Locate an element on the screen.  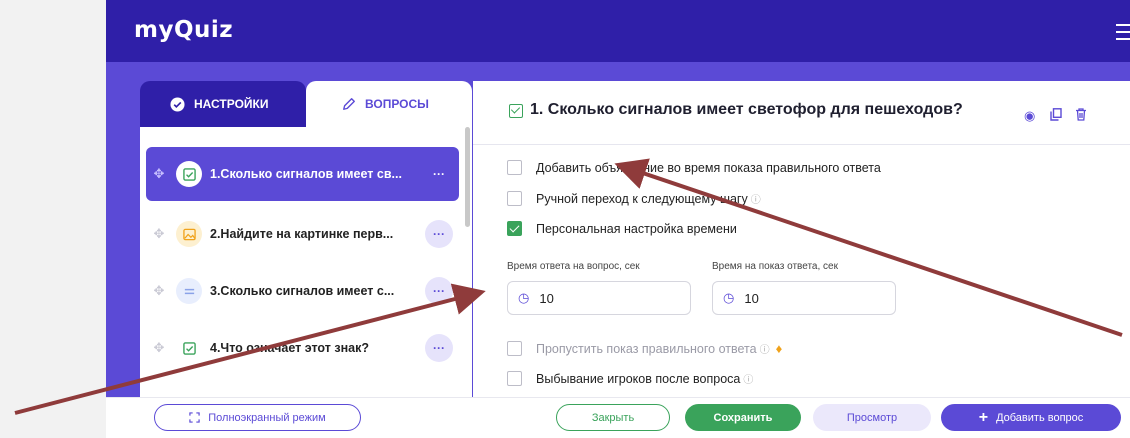
show-time-field: ◷ 10 is located at coordinates (804, 298).